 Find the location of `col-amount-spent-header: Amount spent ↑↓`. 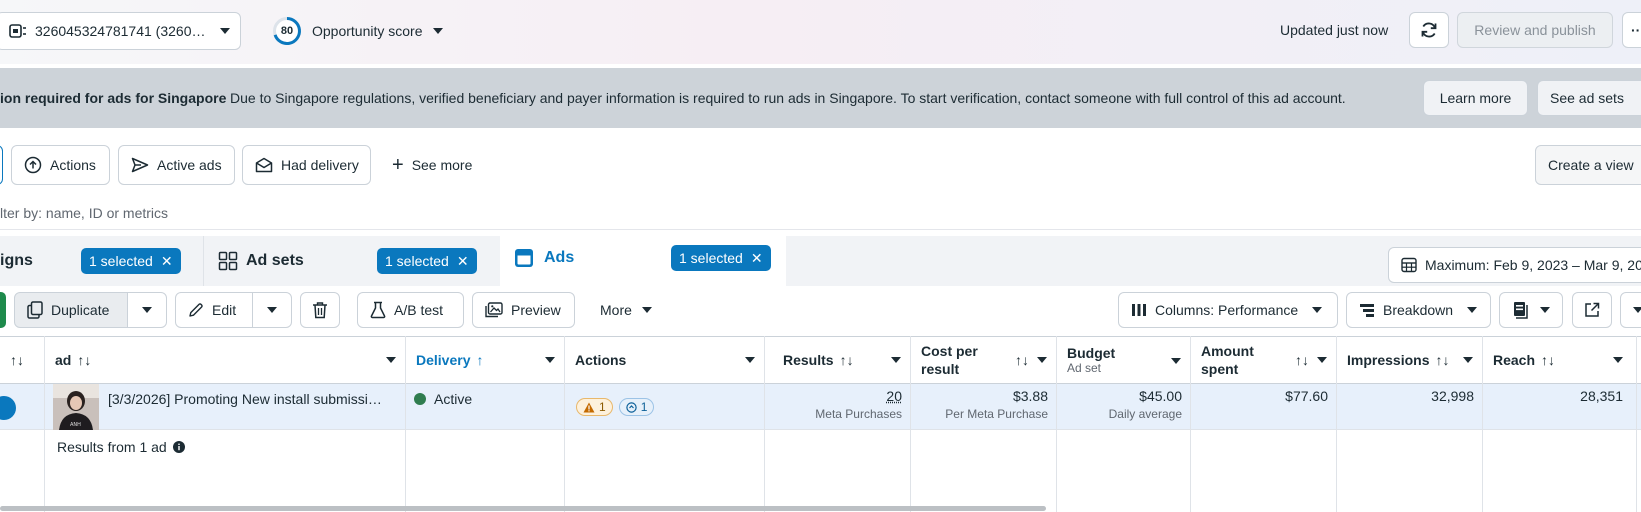

col-amount-spent-header: Amount spent ↑↓ is located at coordinates (1264, 360).